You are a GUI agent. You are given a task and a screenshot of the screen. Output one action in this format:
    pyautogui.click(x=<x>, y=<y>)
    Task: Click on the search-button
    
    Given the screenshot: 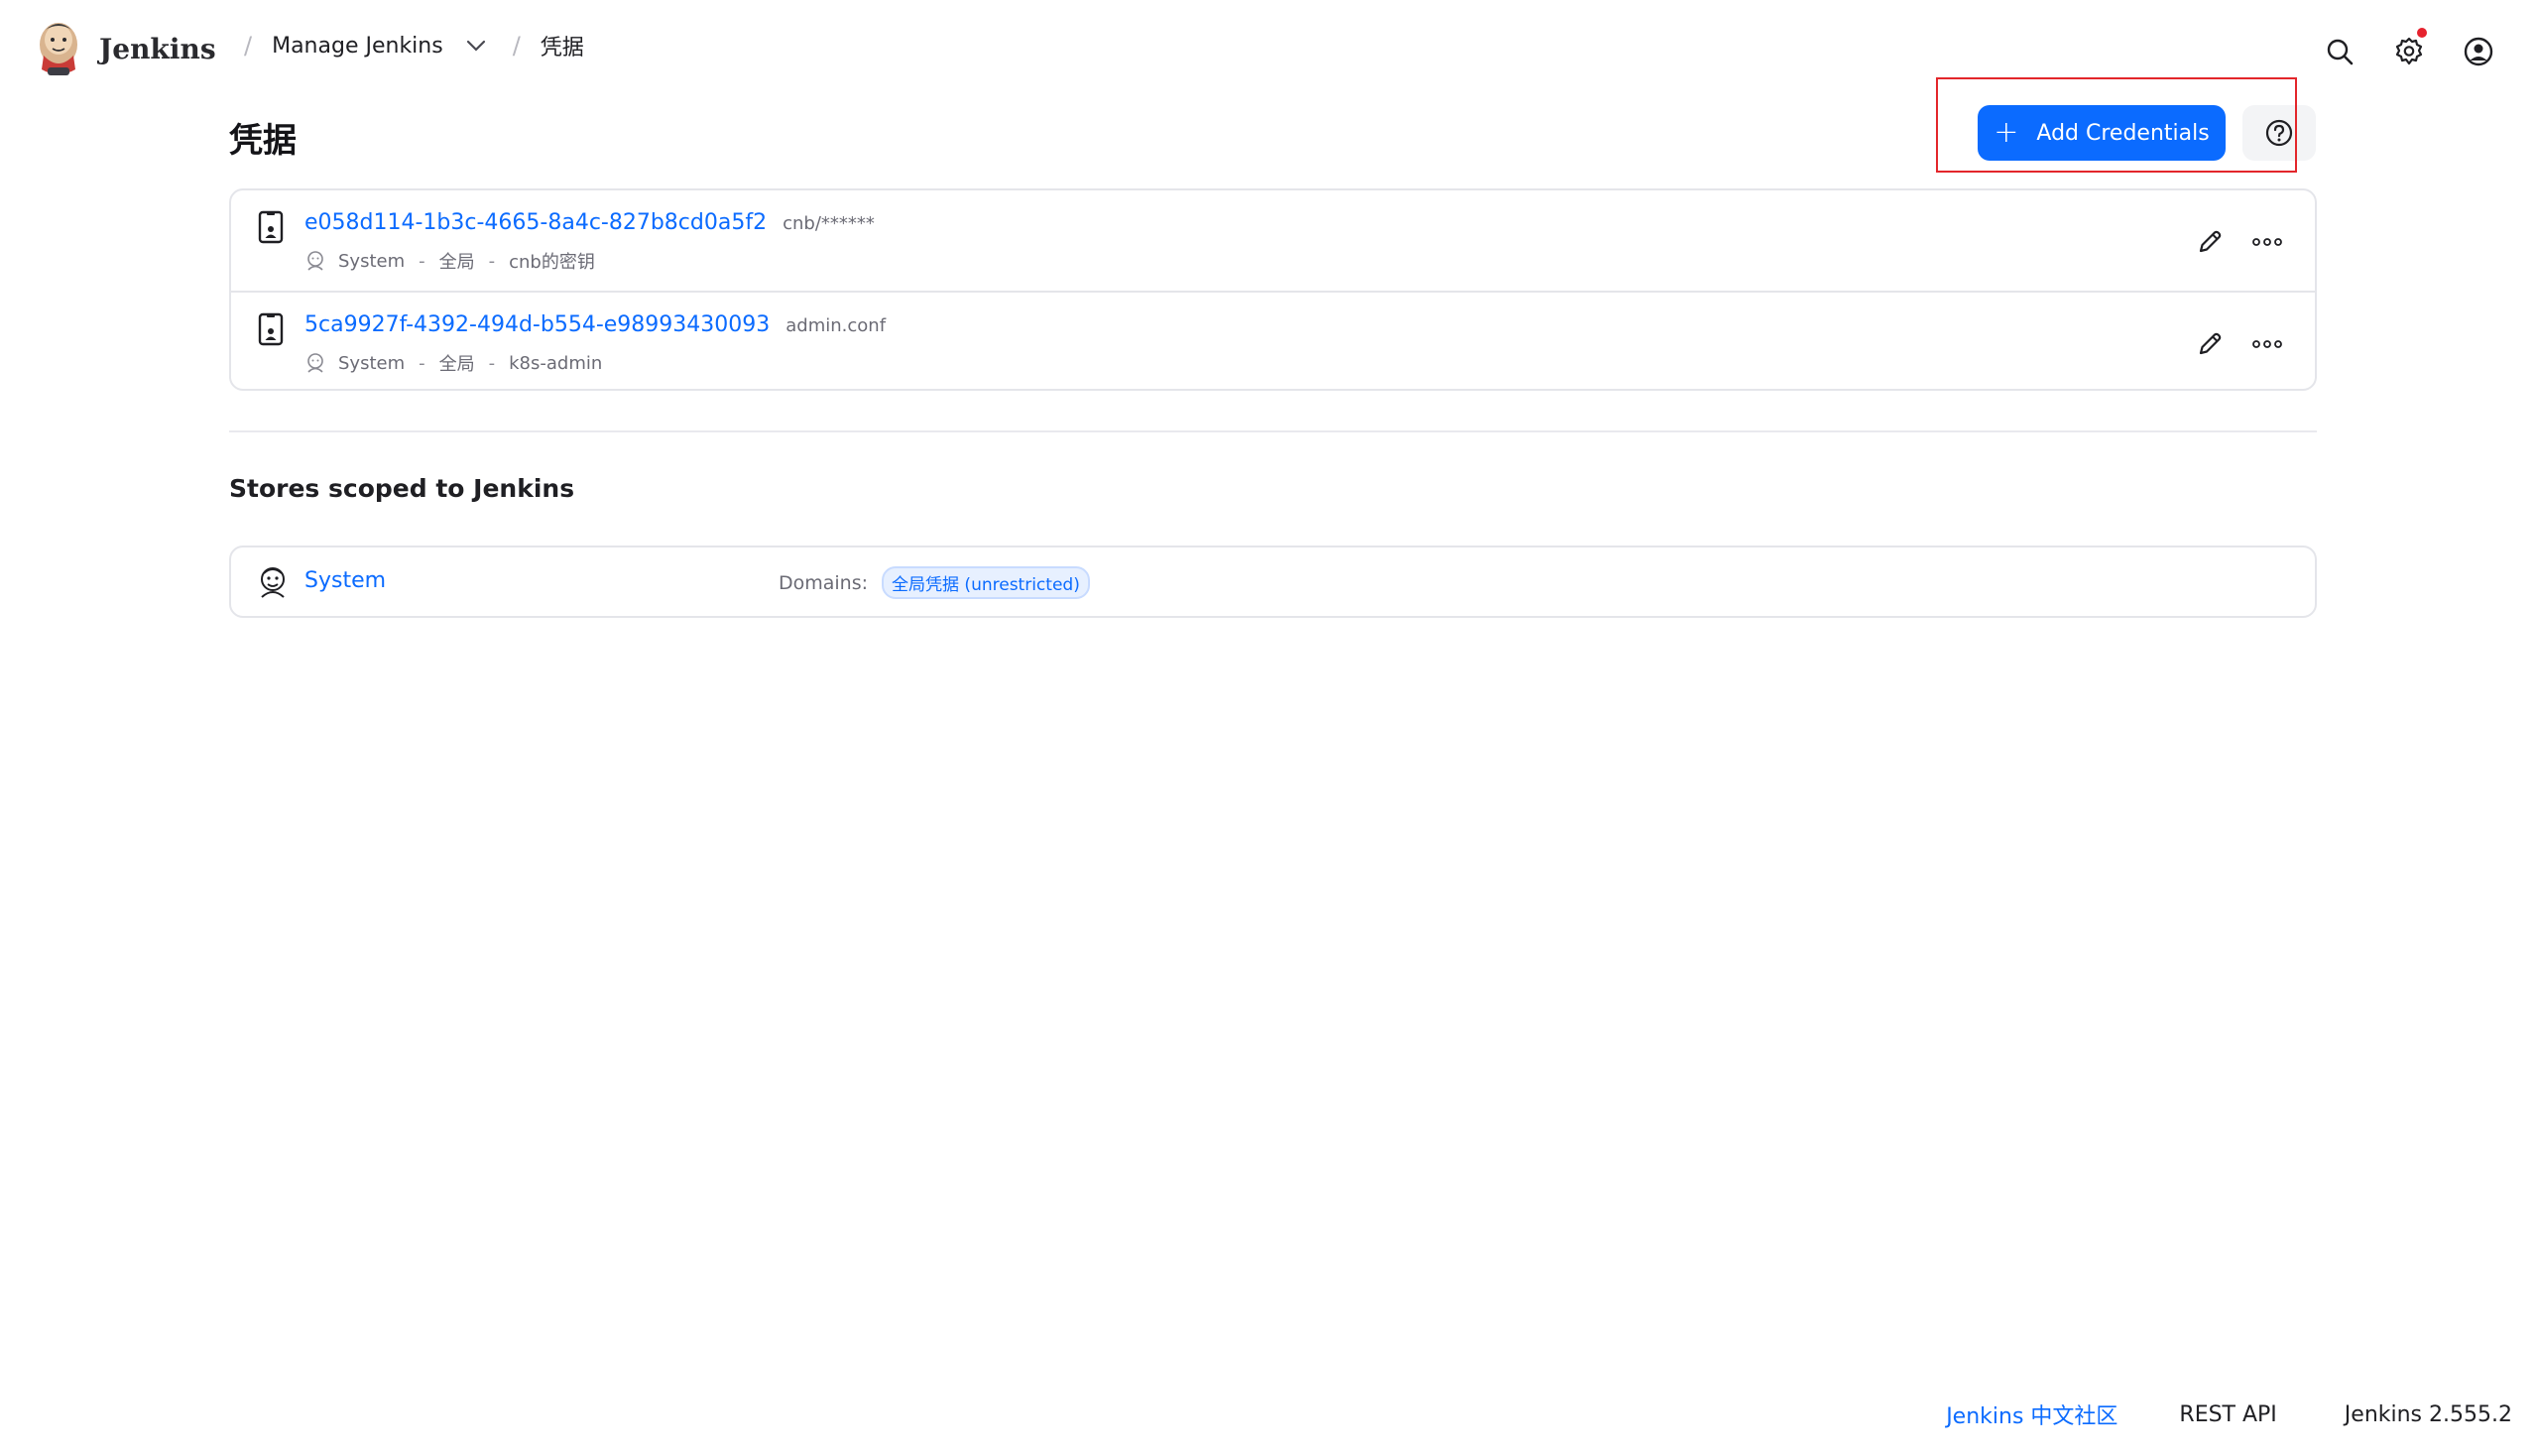 What is the action you would take?
    pyautogui.click(x=2339, y=51)
    